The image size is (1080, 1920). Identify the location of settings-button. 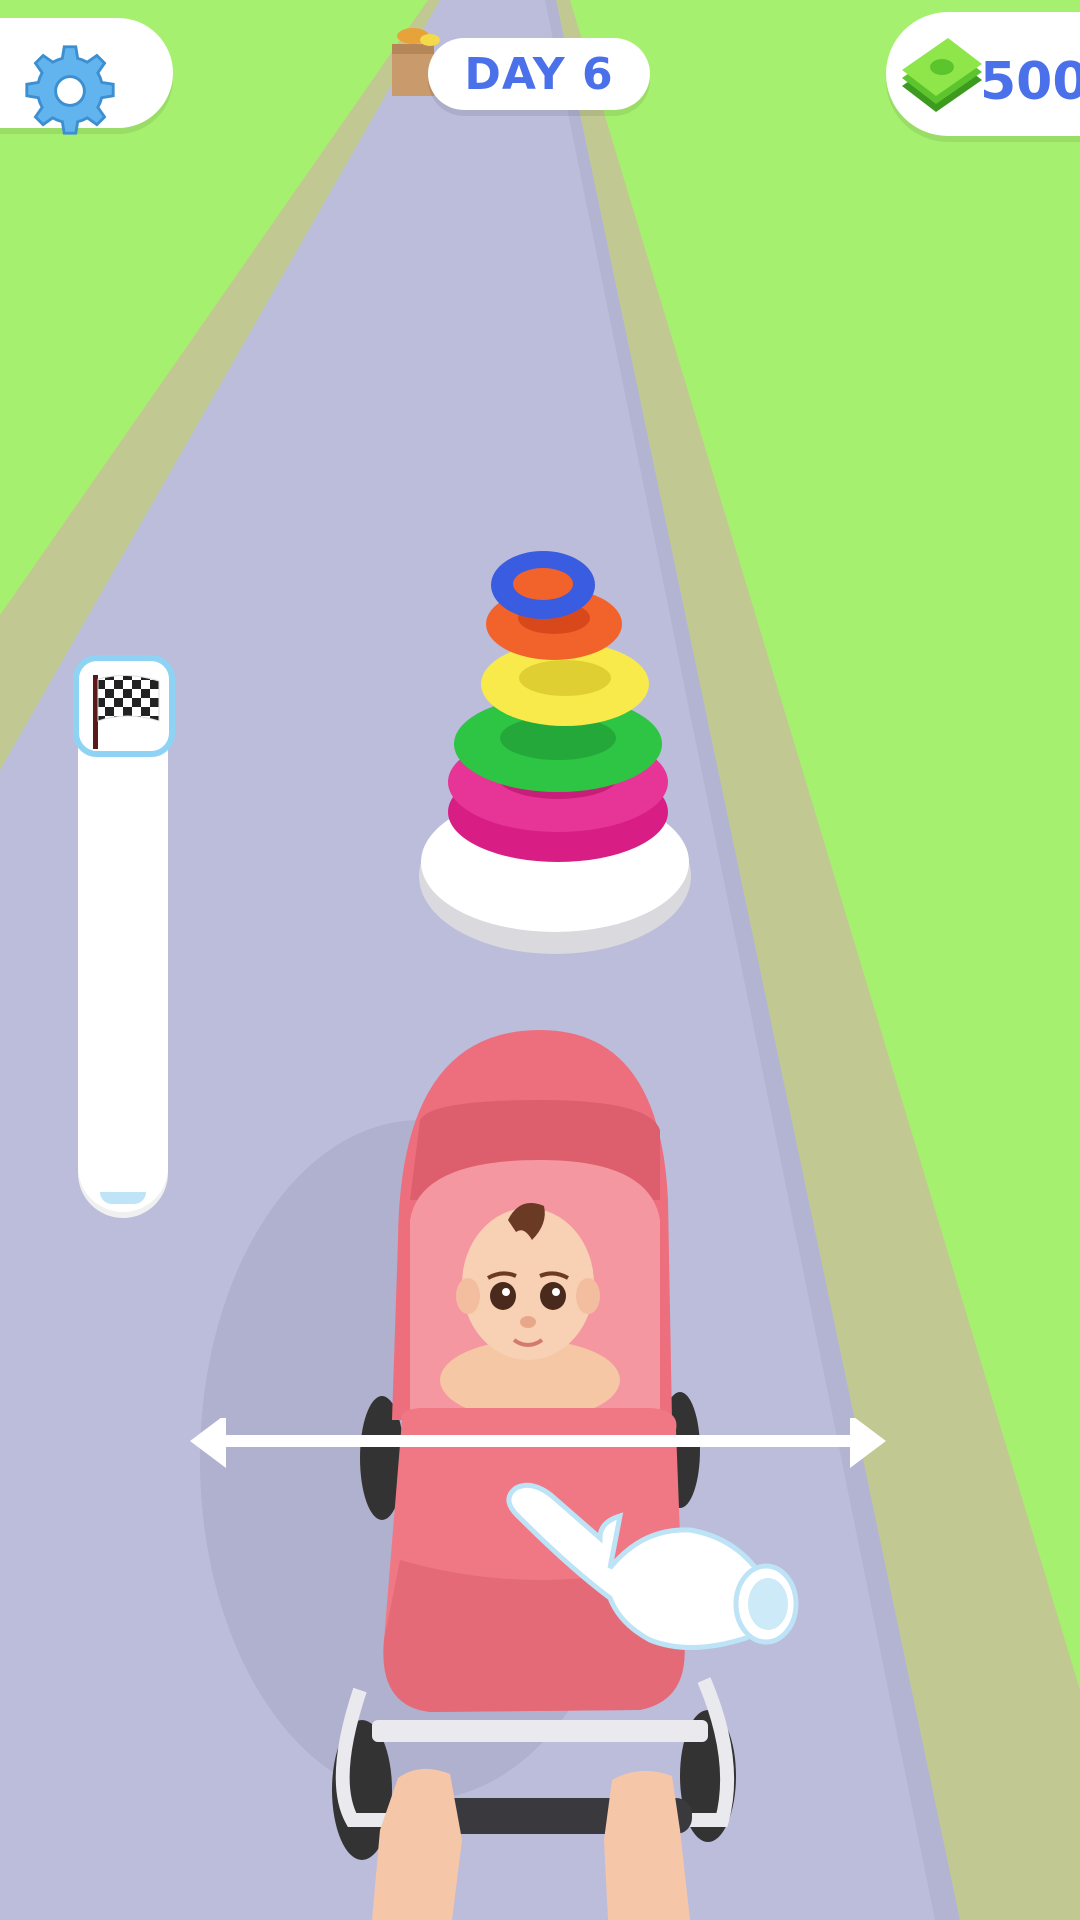
(86, 76).